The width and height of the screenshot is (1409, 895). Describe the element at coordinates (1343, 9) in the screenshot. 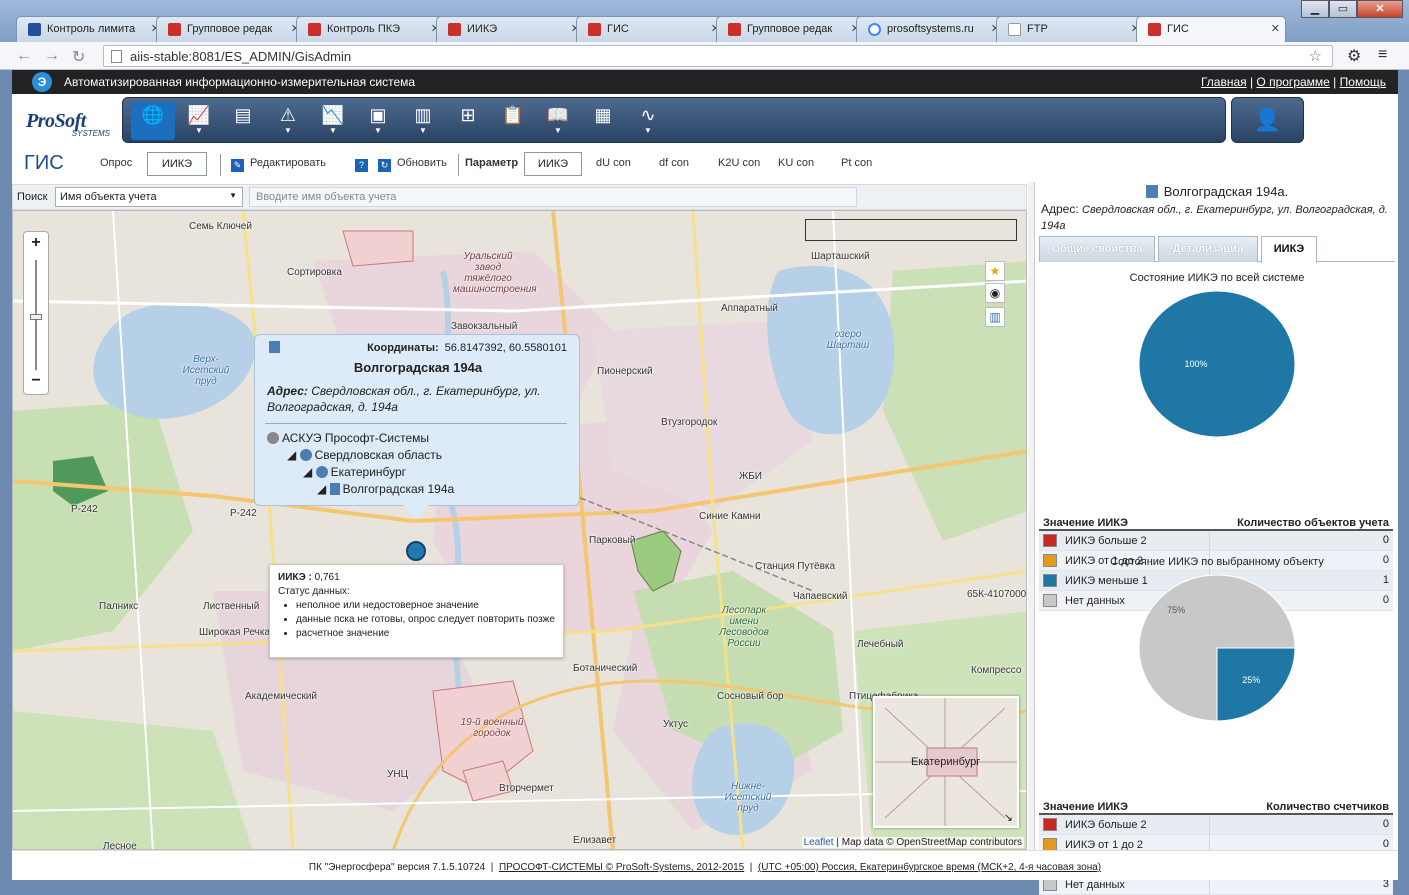

I see `maximize-icon: ▭` at that location.